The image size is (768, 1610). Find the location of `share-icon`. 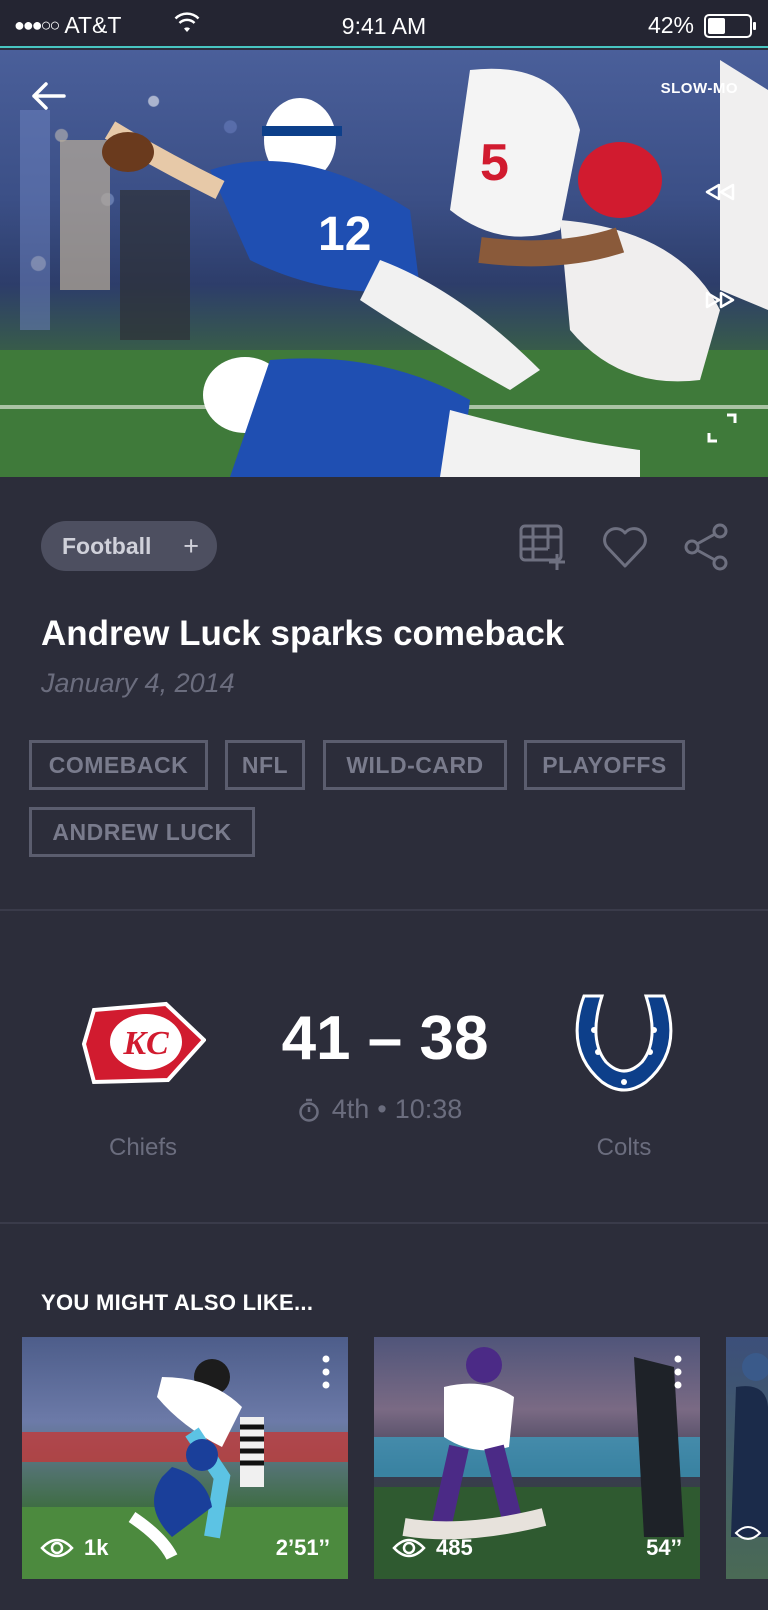

share-icon is located at coordinates (706, 547).